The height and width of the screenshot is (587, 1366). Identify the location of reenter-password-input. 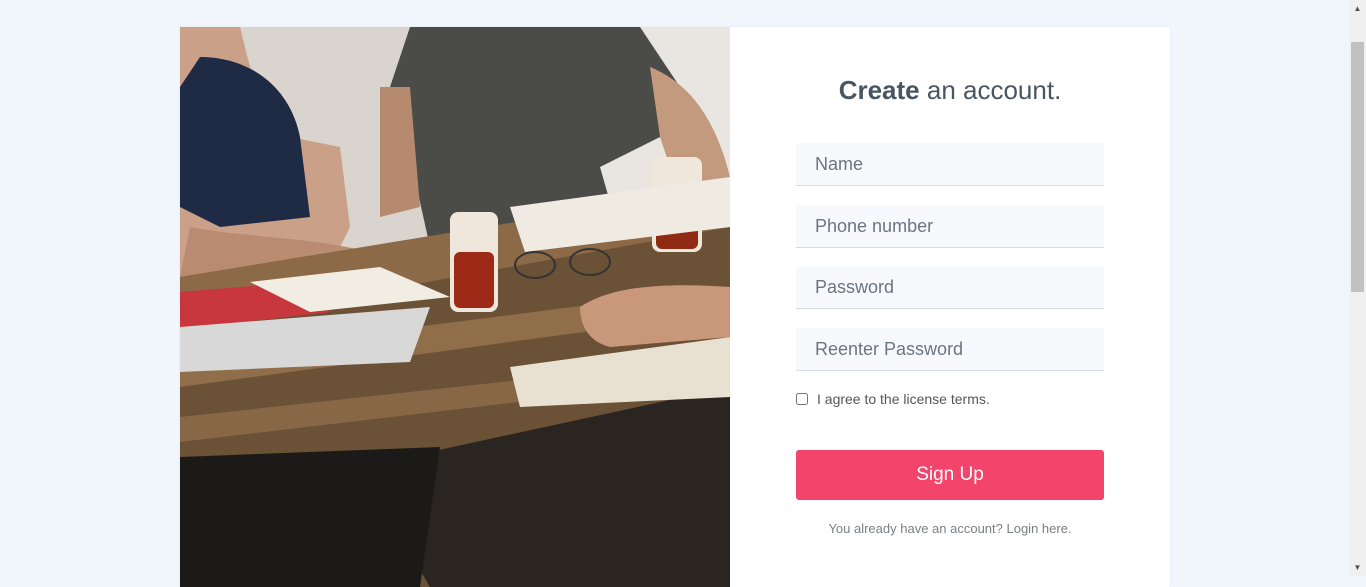
(950, 349).